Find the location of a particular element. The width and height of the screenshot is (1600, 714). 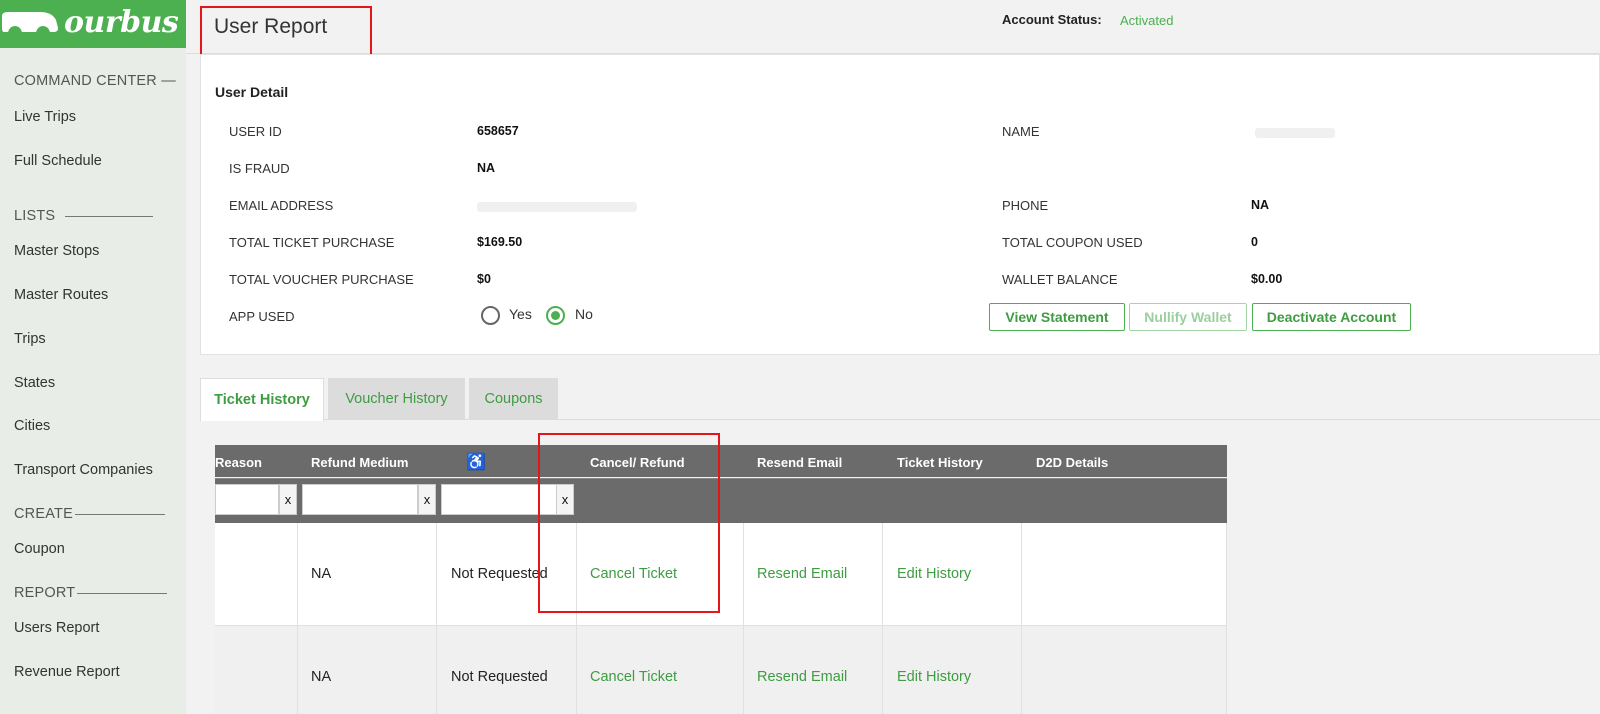

section-command-center: COMMAND CENTER — is located at coordinates (95, 81).